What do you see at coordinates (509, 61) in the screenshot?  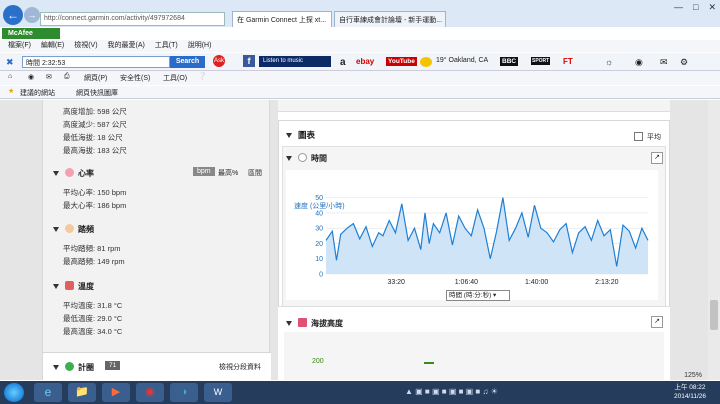 I see `bbc-icon: BBC` at bounding box center [509, 61].